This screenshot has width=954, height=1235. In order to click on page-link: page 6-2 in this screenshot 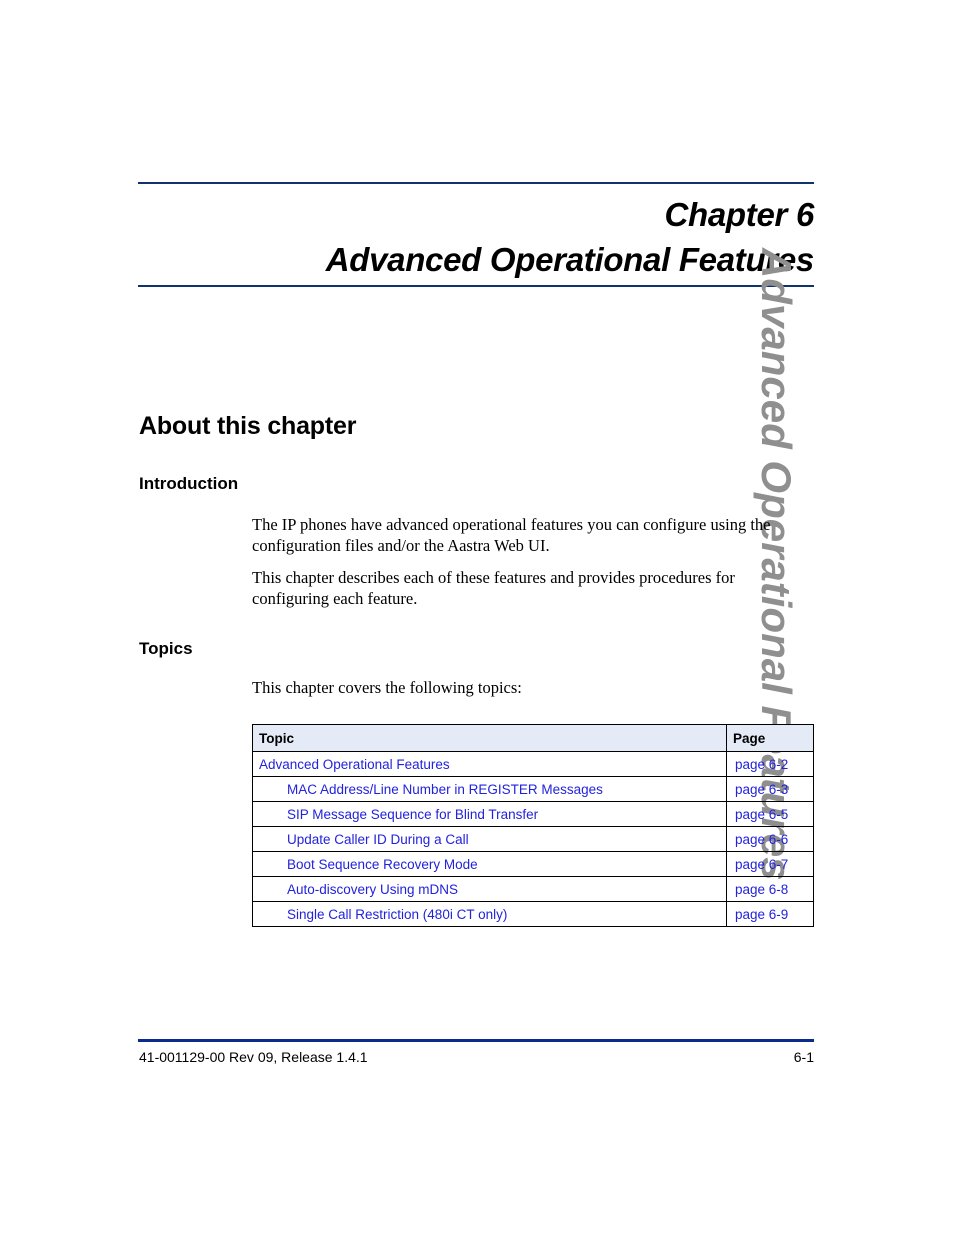, I will do `click(761, 764)`.